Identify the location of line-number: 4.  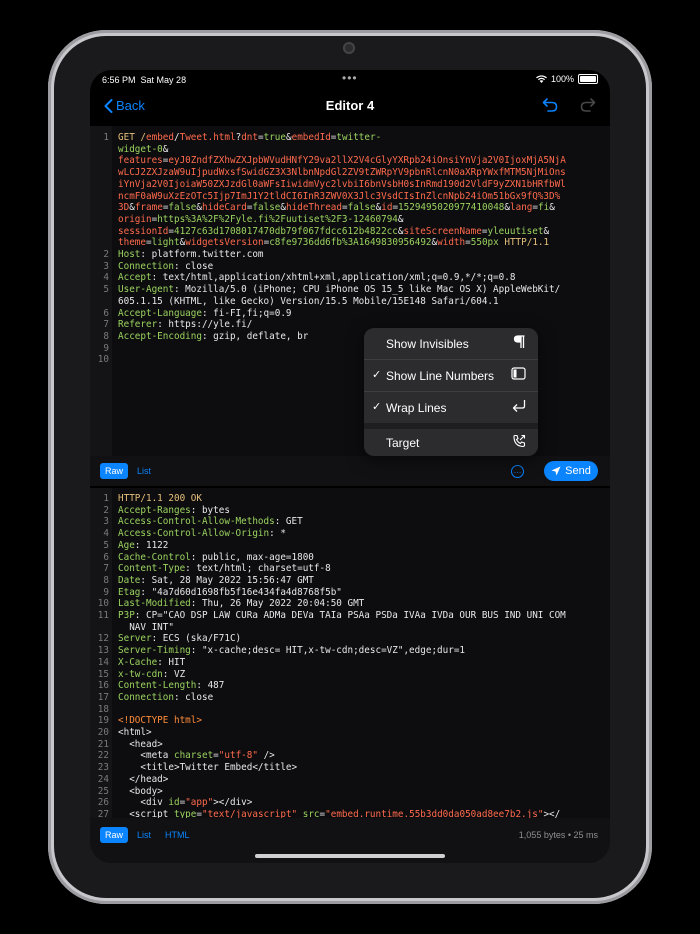
(106, 278).